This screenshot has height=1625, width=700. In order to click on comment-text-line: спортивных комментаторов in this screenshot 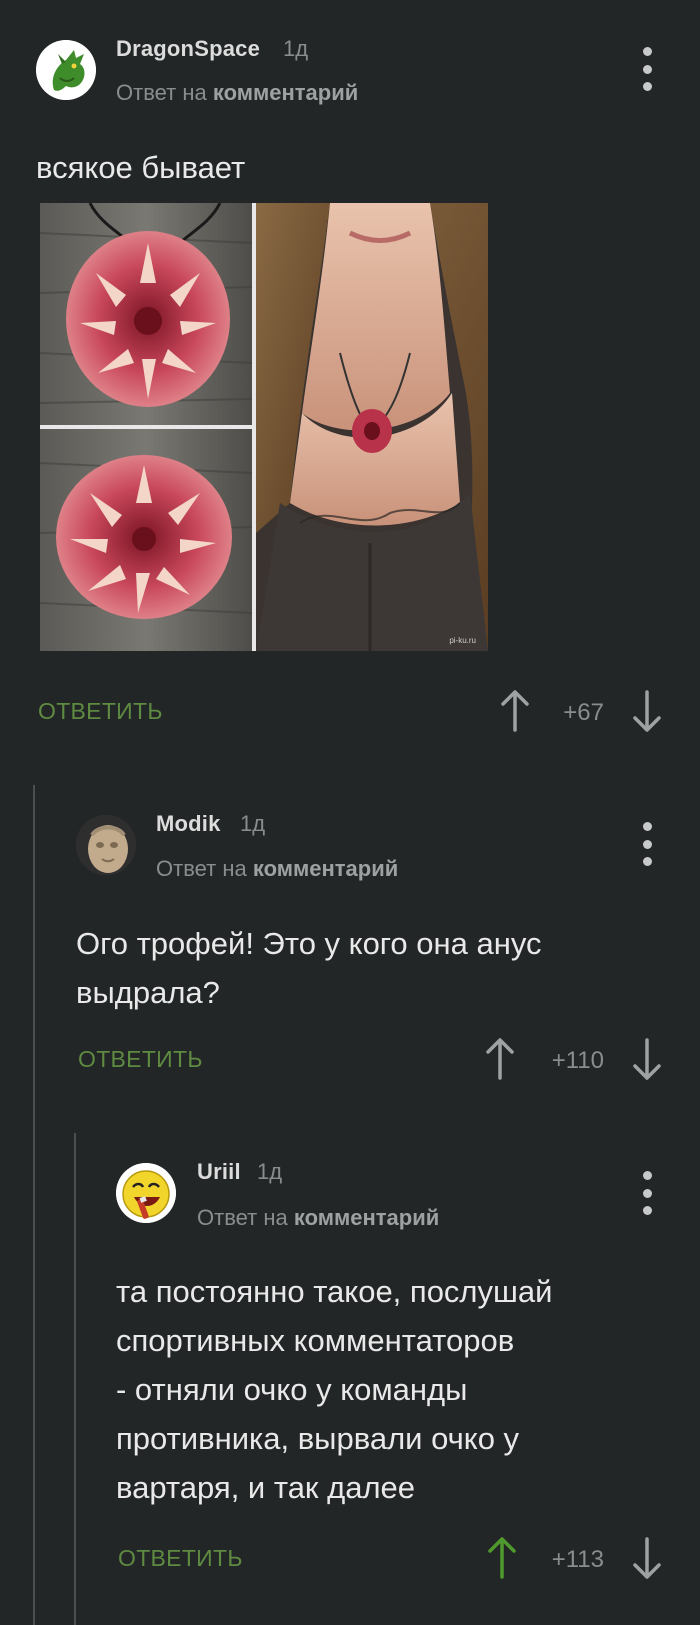, I will do `click(315, 1340)`.